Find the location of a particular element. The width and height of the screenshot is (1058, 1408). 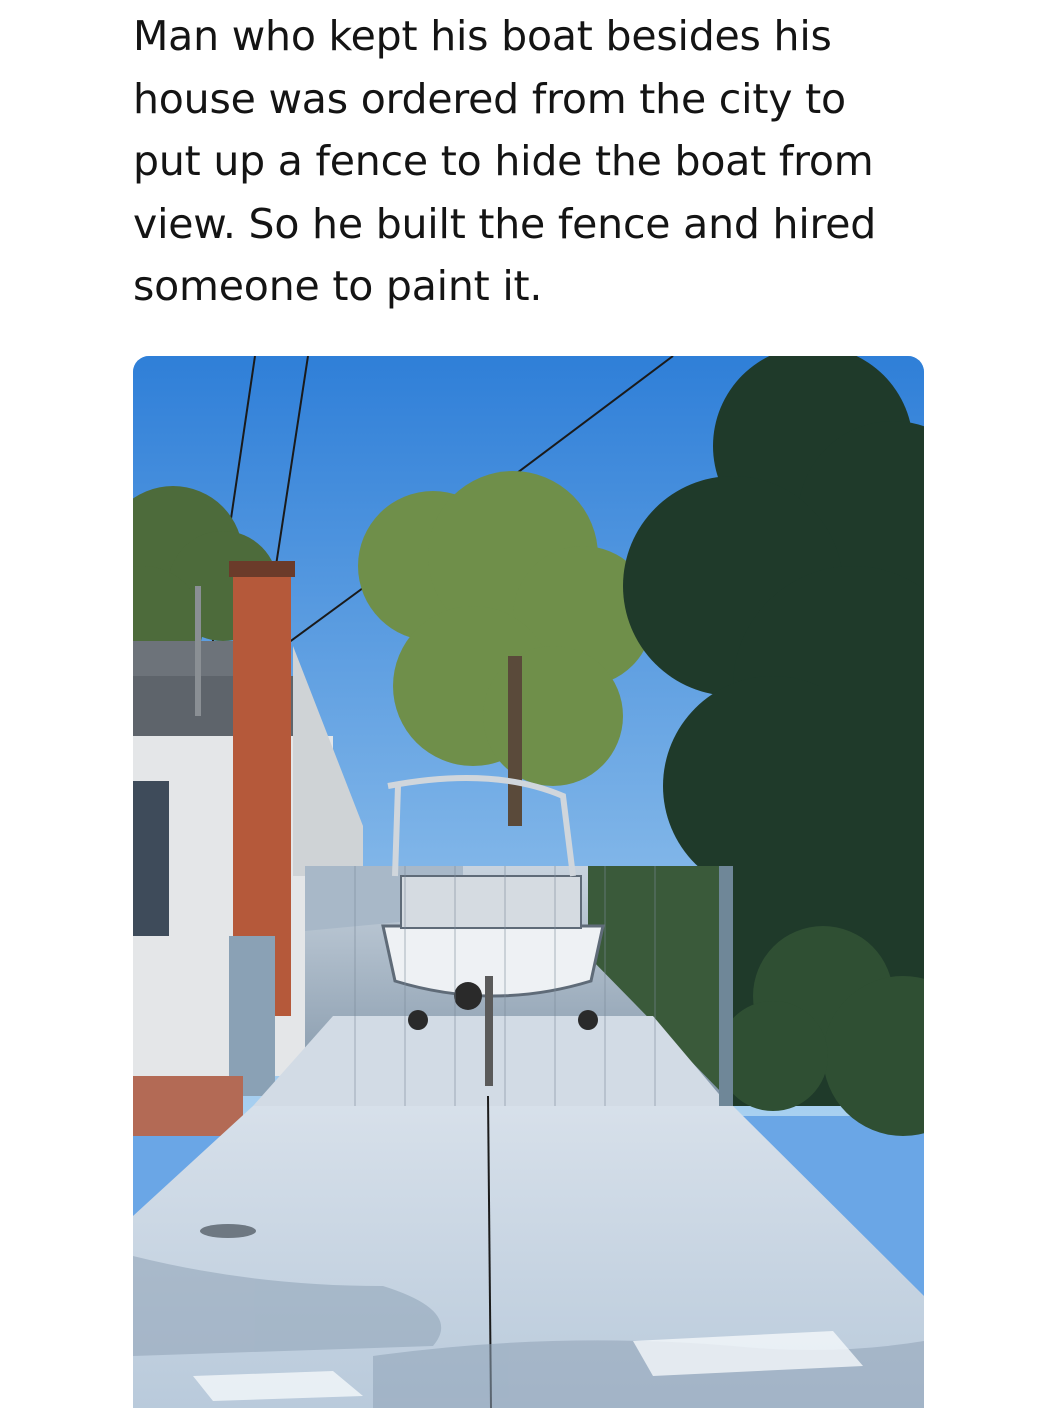

caption-line: Man who kept his boat besides his is located at coordinates (482, 36).